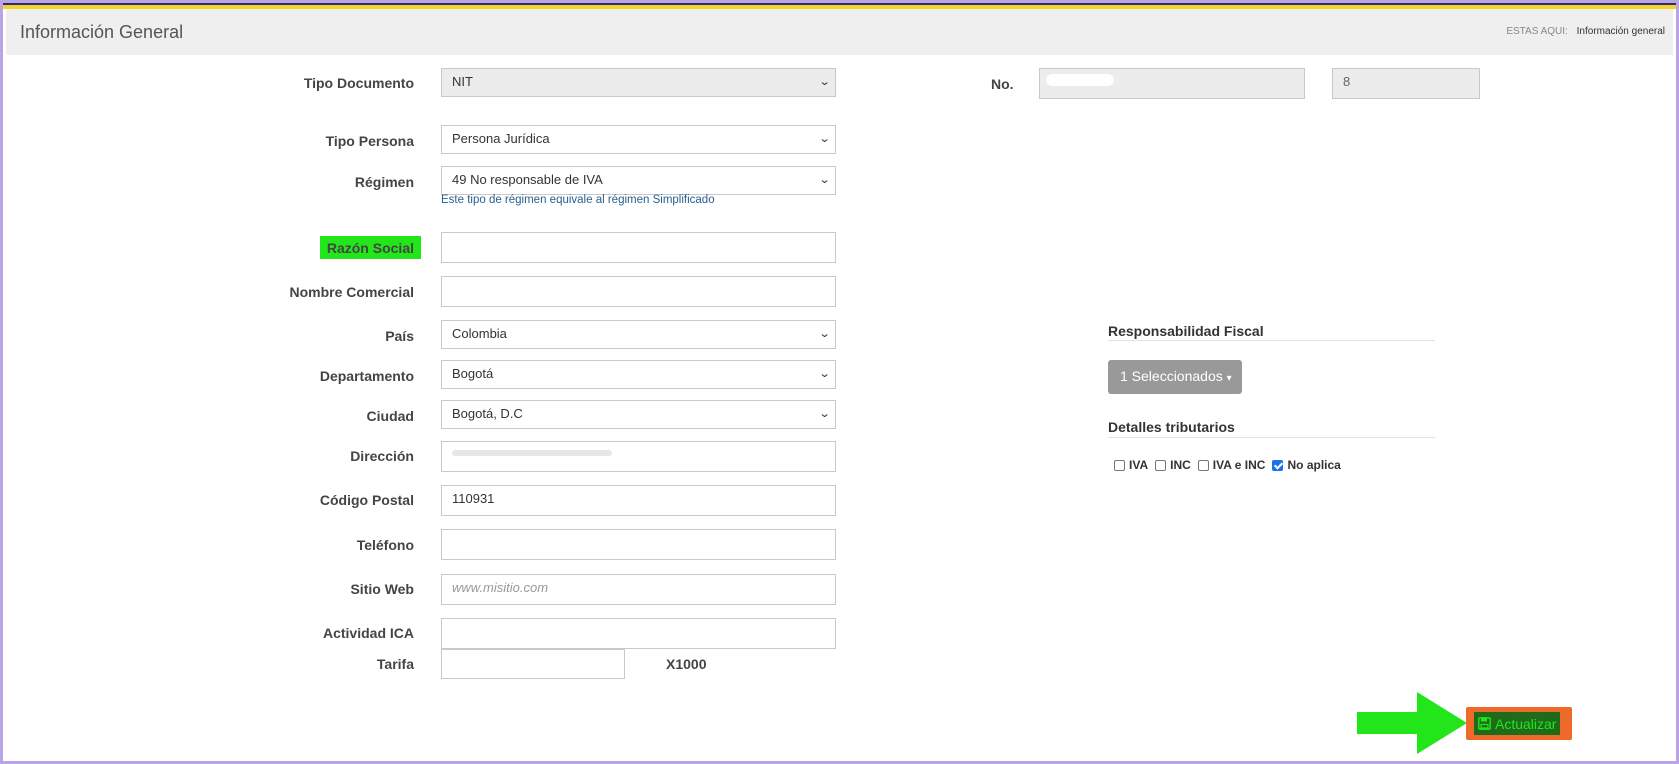 Image resolution: width=1679 pixels, height=764 pixels. I want to click on tipo-documento-value: NIT, so click(462, 81).